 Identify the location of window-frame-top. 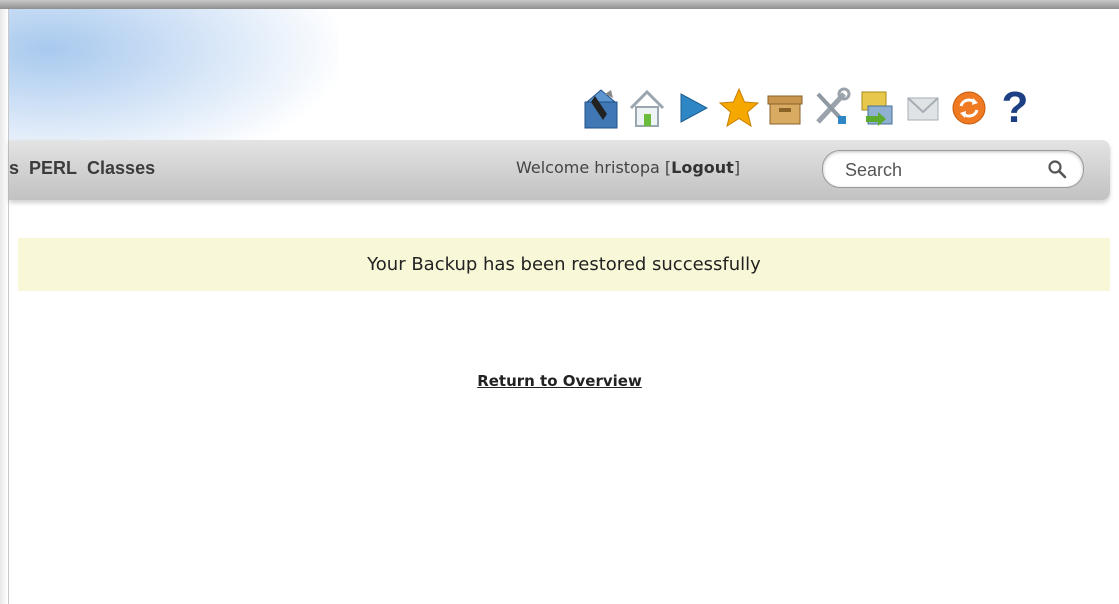
(559, 4).